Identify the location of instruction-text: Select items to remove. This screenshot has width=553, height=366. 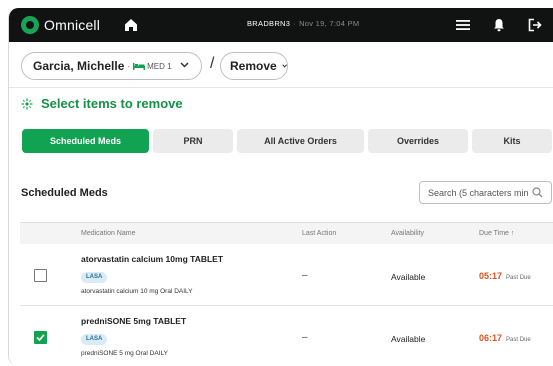
(112, 103).